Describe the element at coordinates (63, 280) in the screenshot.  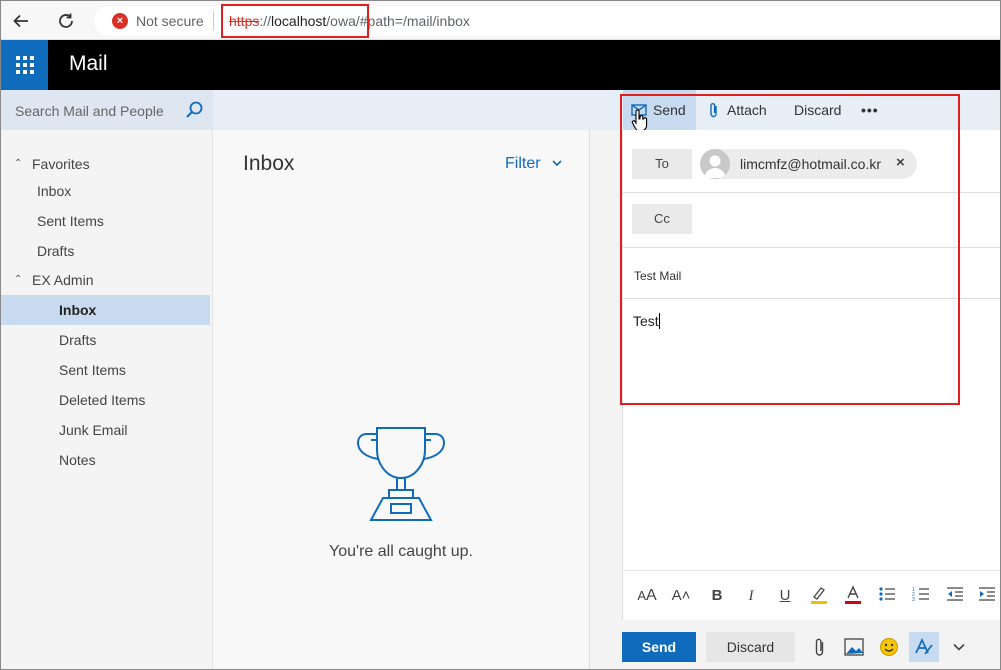
I see `account-label: EX Admin` at that location.